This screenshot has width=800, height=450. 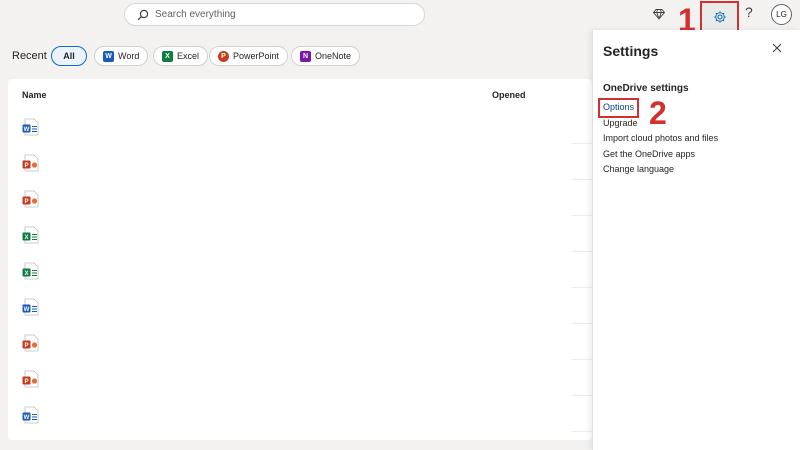 What do you see at coordinates (167, 56) in the screenshot?
I see `excel-icon: X` at bounding box center [167, 56].